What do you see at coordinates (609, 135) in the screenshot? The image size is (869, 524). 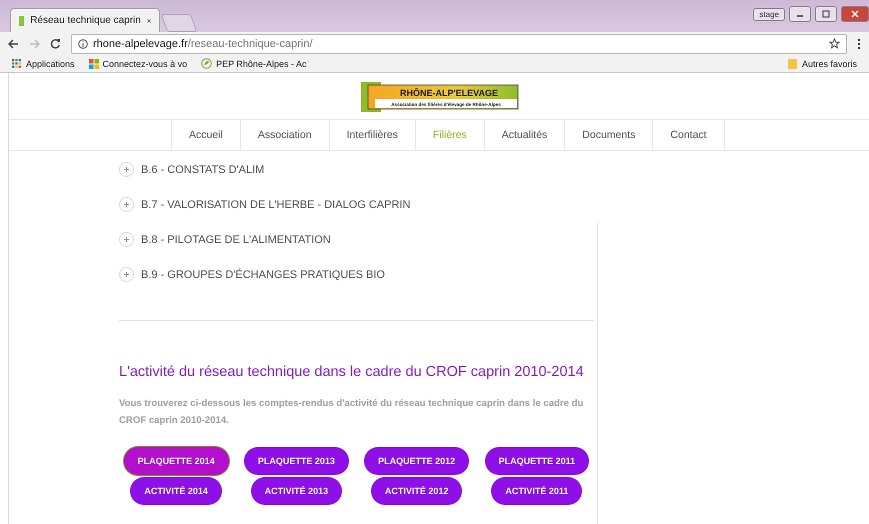 I see `nav-link: Documents` at bounding box center [609, 135].